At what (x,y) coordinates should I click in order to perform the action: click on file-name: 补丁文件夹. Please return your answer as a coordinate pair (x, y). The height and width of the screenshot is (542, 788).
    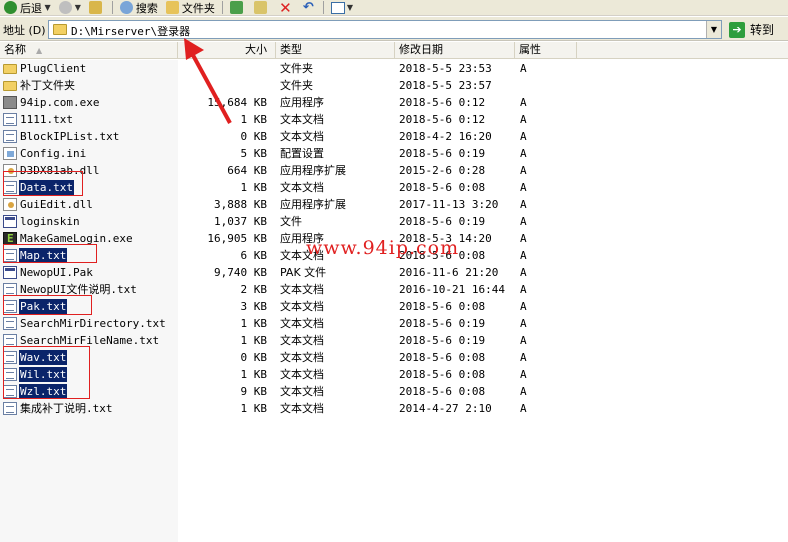
    Looking at the image, I should click on (47, 85).